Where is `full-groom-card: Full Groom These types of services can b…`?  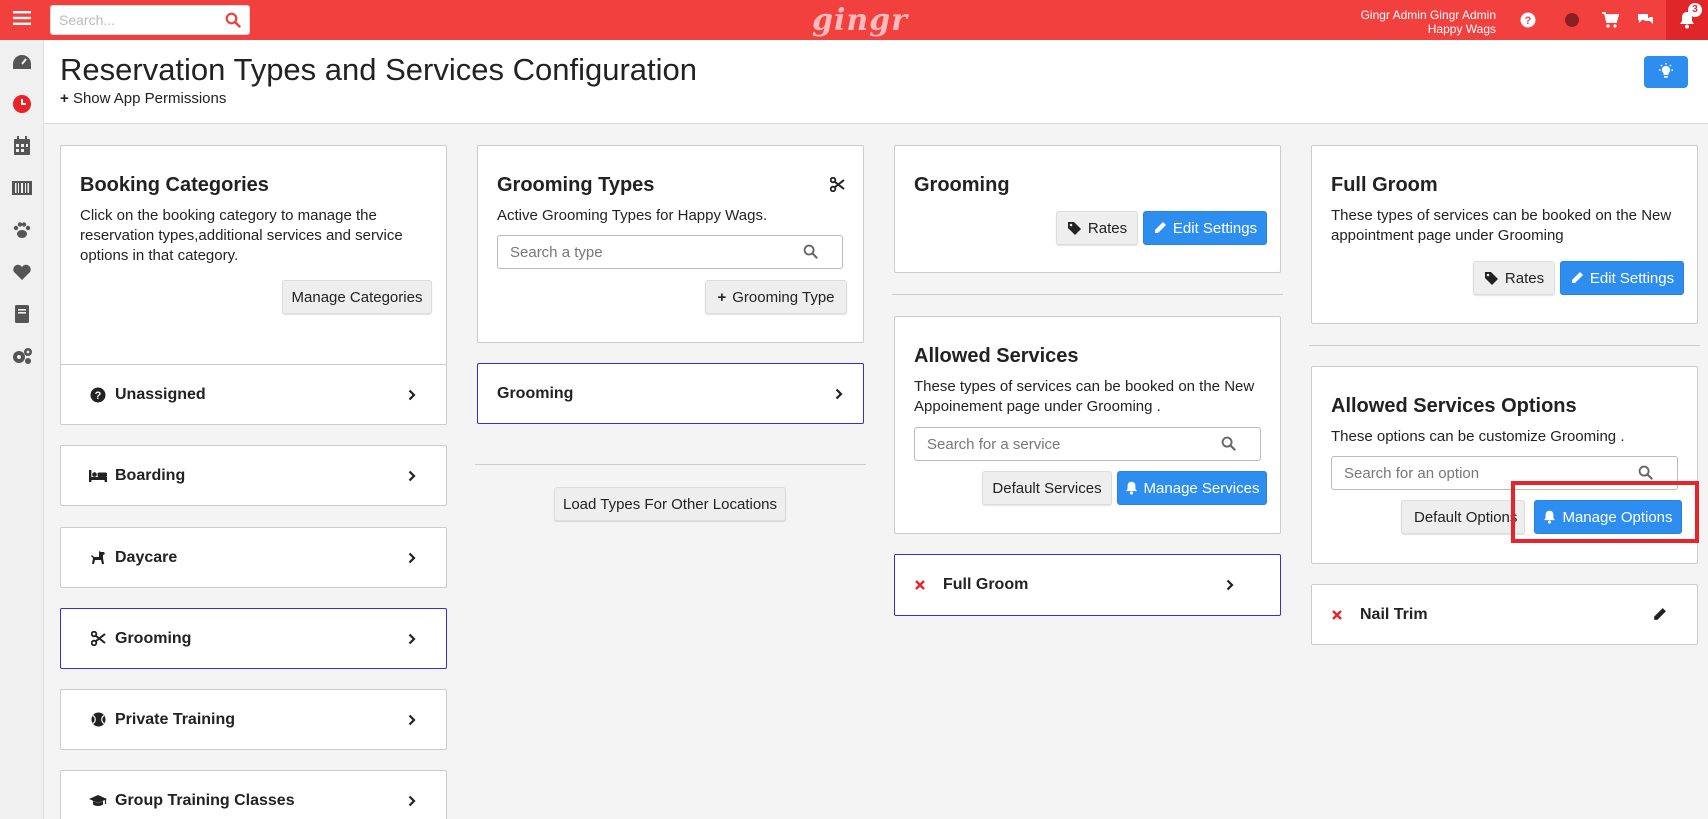
full-groom-card: Full Groom These types of services can b… is located at coordinates (1504, 234).